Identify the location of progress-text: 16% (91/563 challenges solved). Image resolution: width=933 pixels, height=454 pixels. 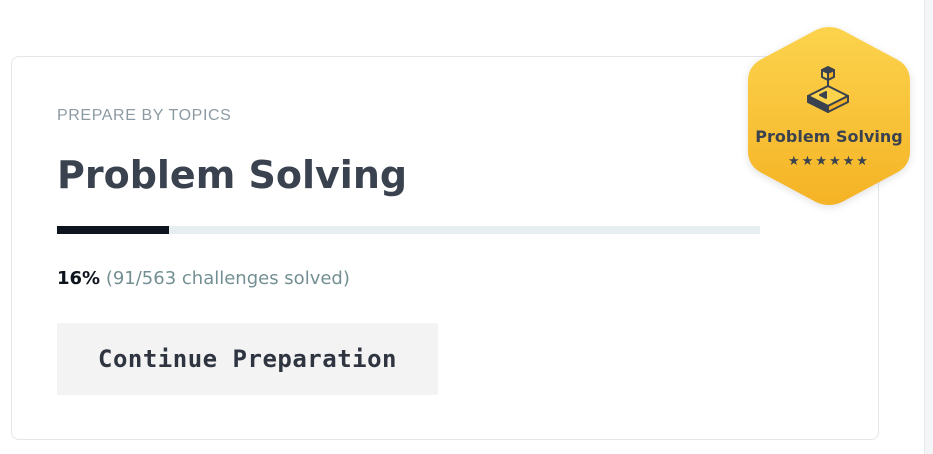
(203, 278).